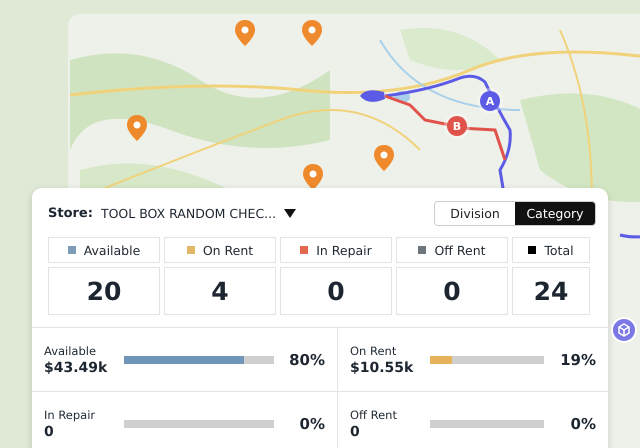 This screenshot has height=448, width=640. What do you see at coordinates (344, 250) in the screenshot?
I see `legend-label: In Repair` at bounding box center [344, 250].